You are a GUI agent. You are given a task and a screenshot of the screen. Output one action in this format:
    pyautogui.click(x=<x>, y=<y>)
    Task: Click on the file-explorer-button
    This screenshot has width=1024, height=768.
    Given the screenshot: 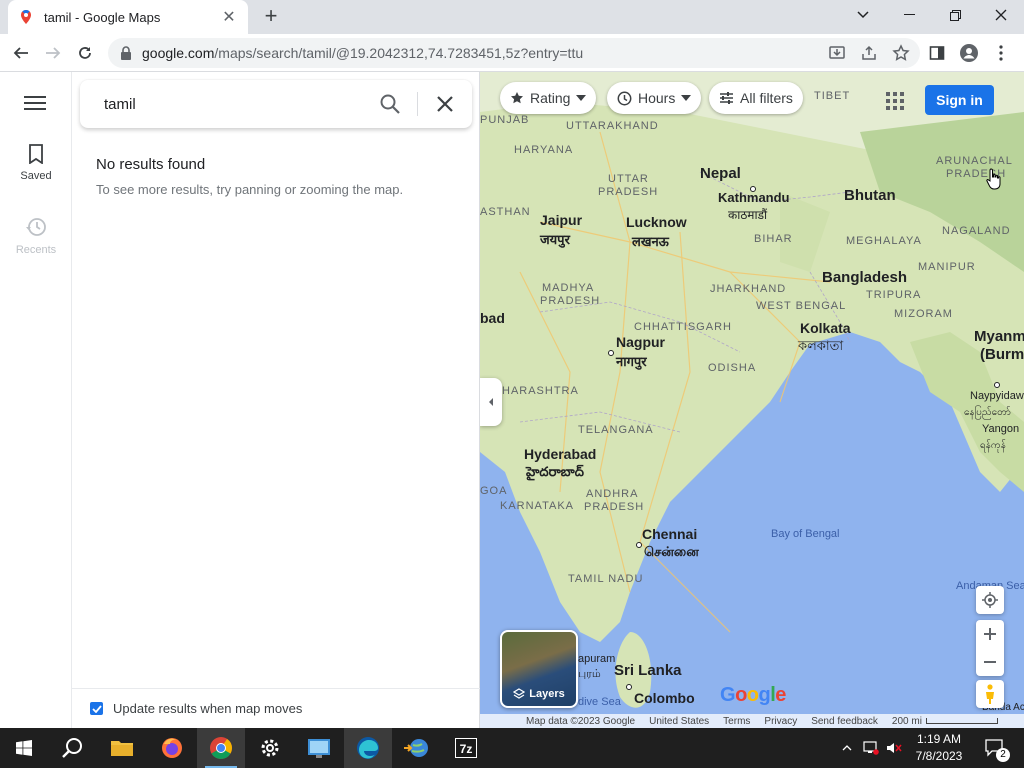 What is the action you would take?
    pyautogui.click(x=122, y=748)
    